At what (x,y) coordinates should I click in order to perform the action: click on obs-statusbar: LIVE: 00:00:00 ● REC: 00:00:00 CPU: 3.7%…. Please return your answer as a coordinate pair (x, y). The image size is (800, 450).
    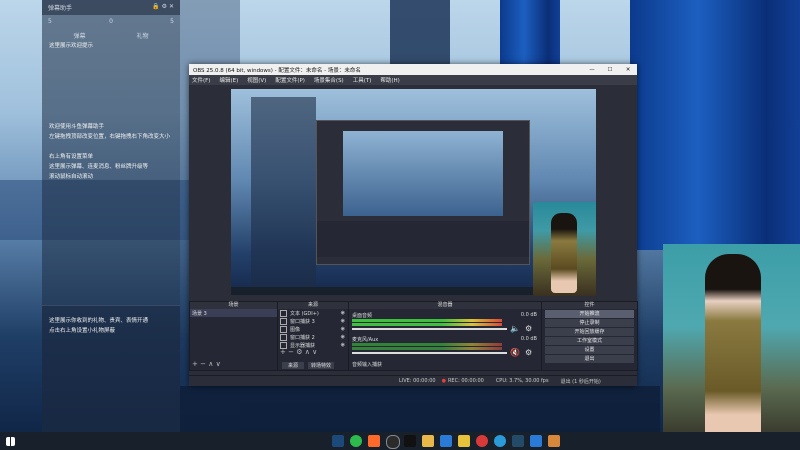
    Looking at the image, I should click on (413, 380).